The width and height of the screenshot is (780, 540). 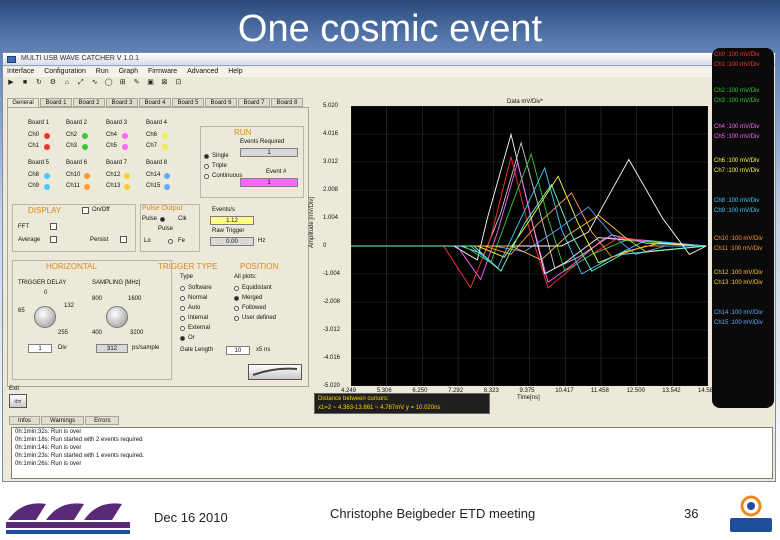 What do you see at coordinates (206, 156) in the screenshot?
I see `mode-single-radio` at bounding box center [206, 156].